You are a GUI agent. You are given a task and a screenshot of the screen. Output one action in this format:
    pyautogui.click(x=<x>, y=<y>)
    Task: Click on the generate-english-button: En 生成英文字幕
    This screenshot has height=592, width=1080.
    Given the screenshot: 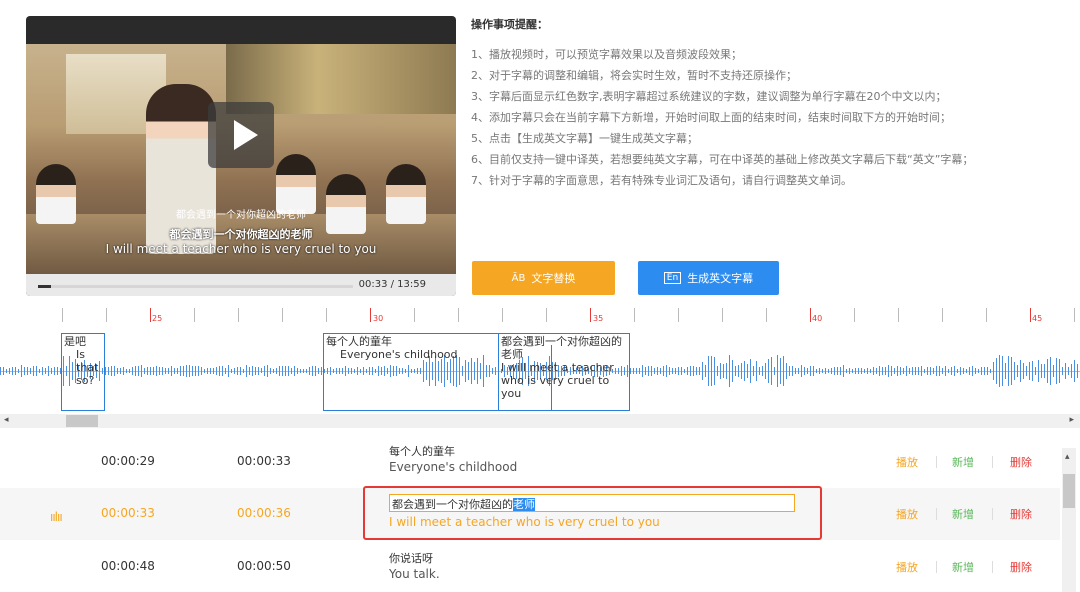 What is the action you would take?
    pyautogui.click(x=708, y=278)
    